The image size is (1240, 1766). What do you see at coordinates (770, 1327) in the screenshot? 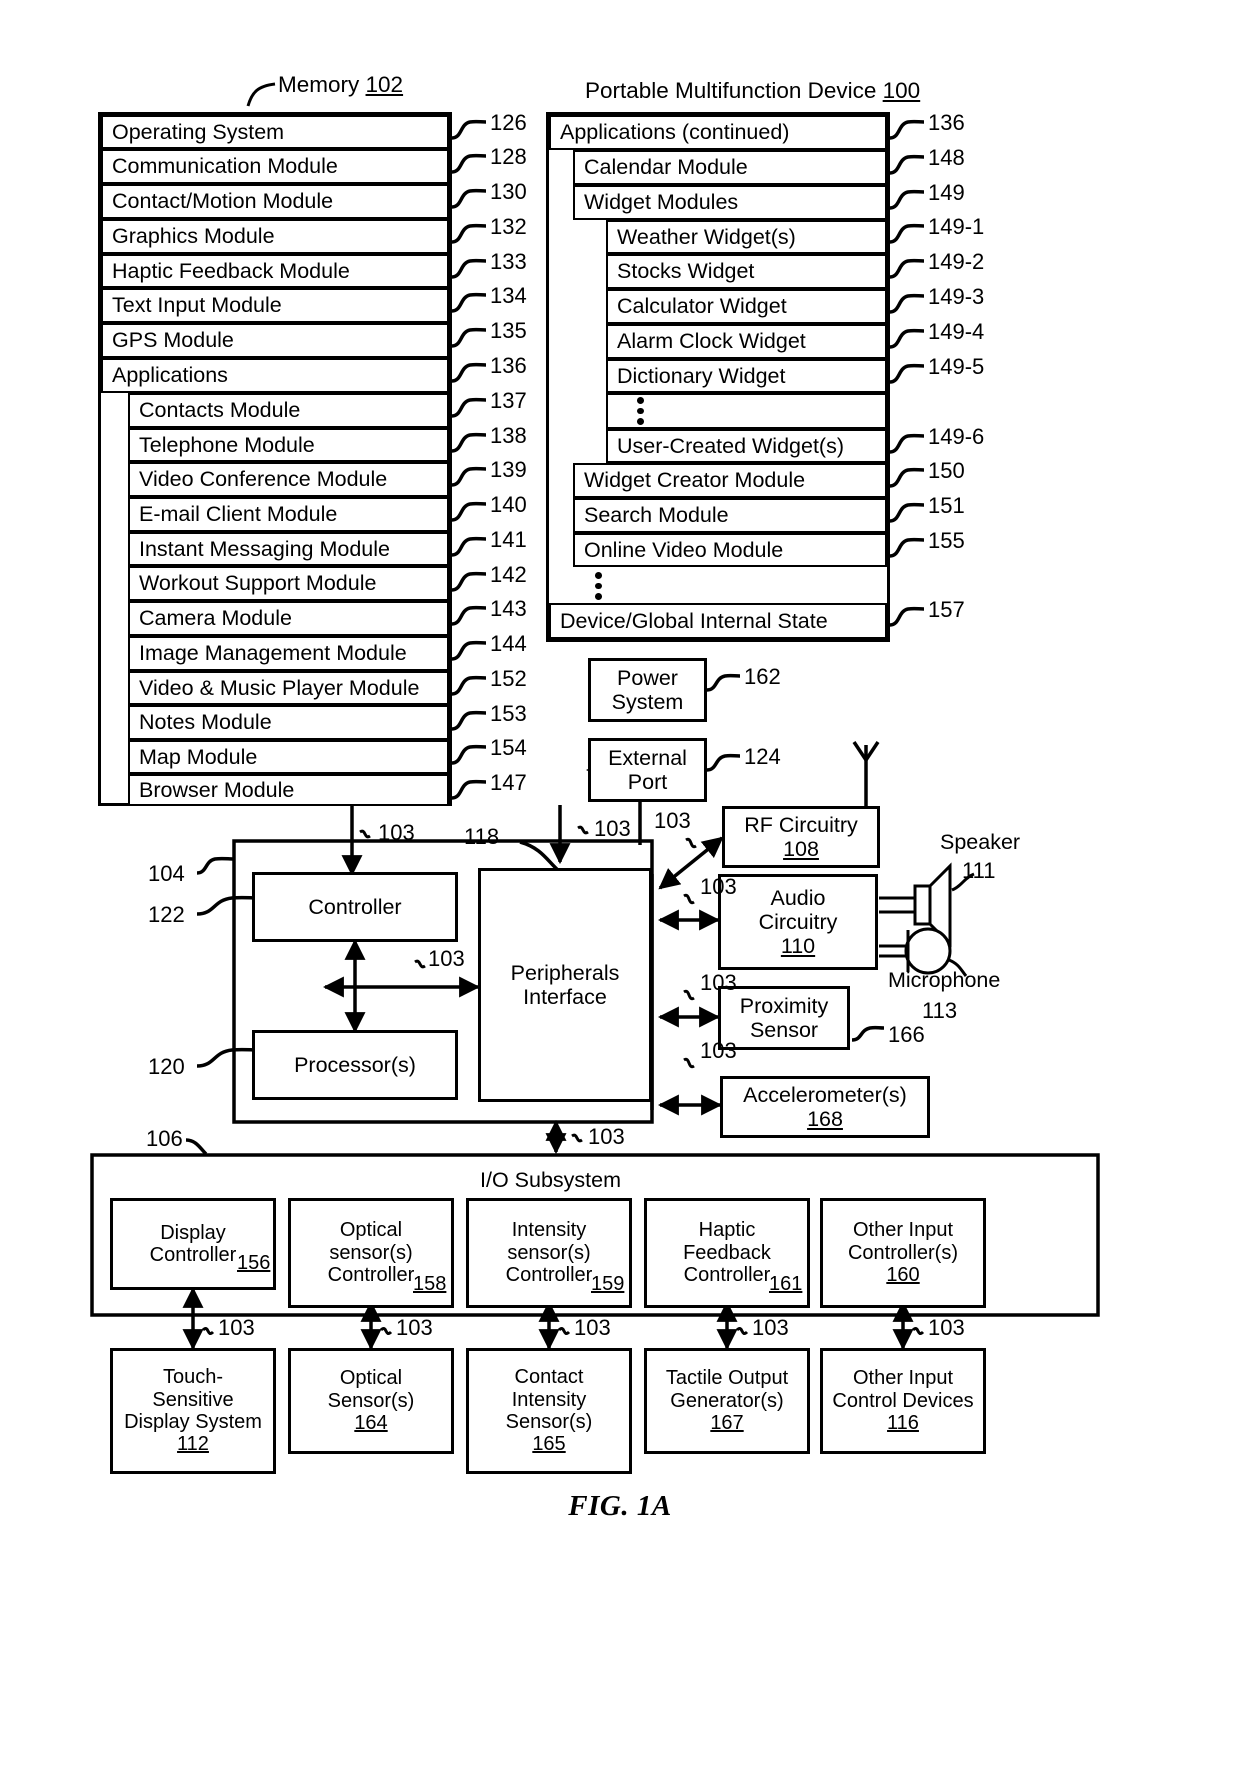
I see `io-bus-label-3: 103` at bounding box center [770, 1327].